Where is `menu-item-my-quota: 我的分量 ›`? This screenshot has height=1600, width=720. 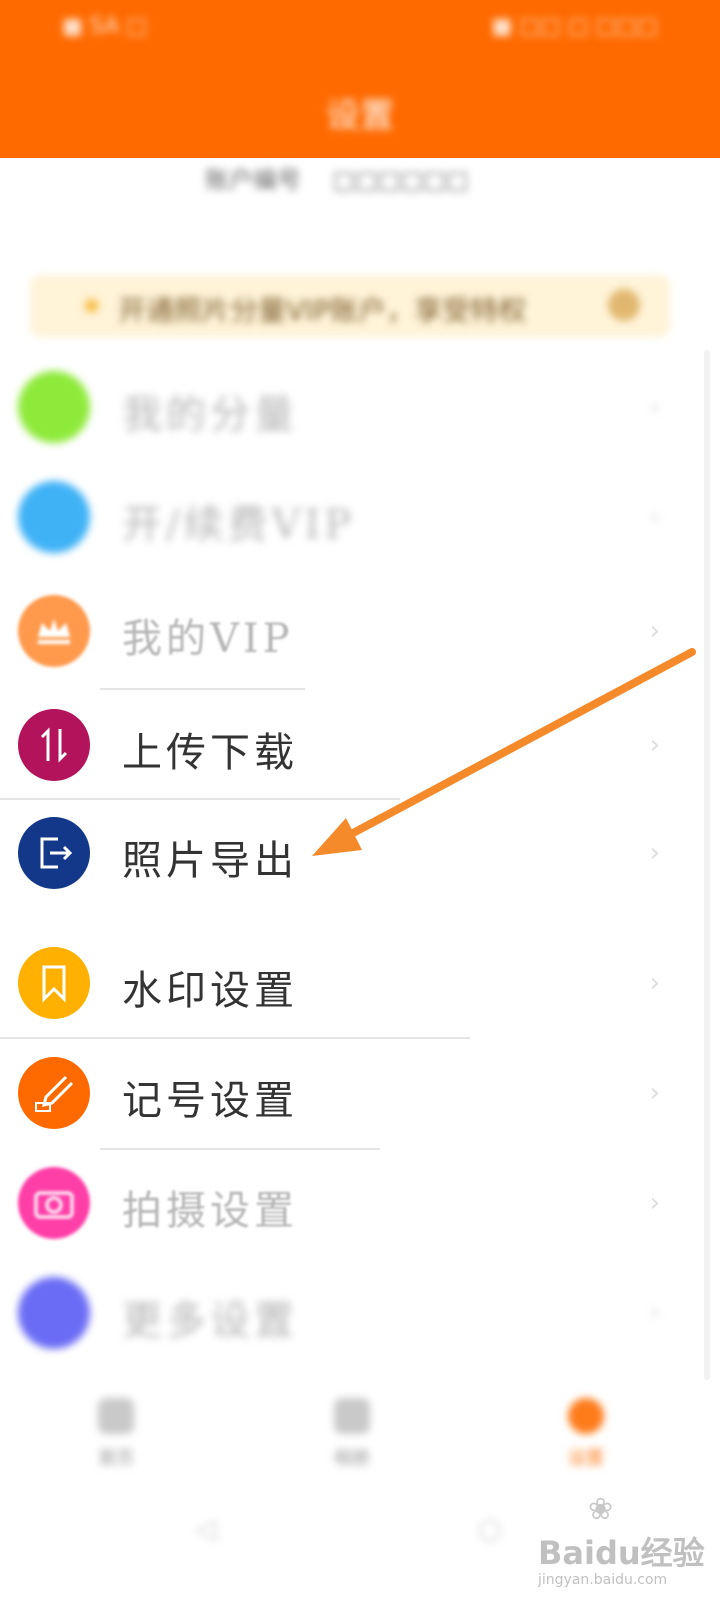 menu-item-my-quota: 我的分量 › is located at coordinates (360, 409).